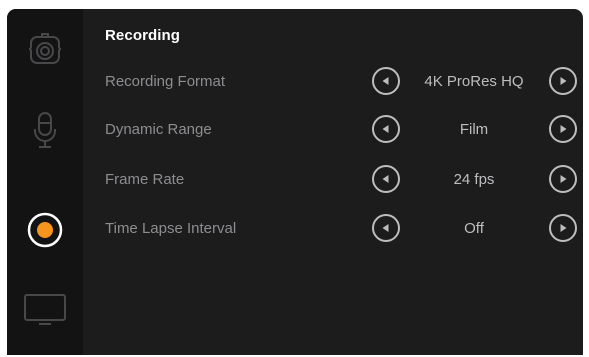  I want to click on setting-label: Recording Format, so click(165, 81).